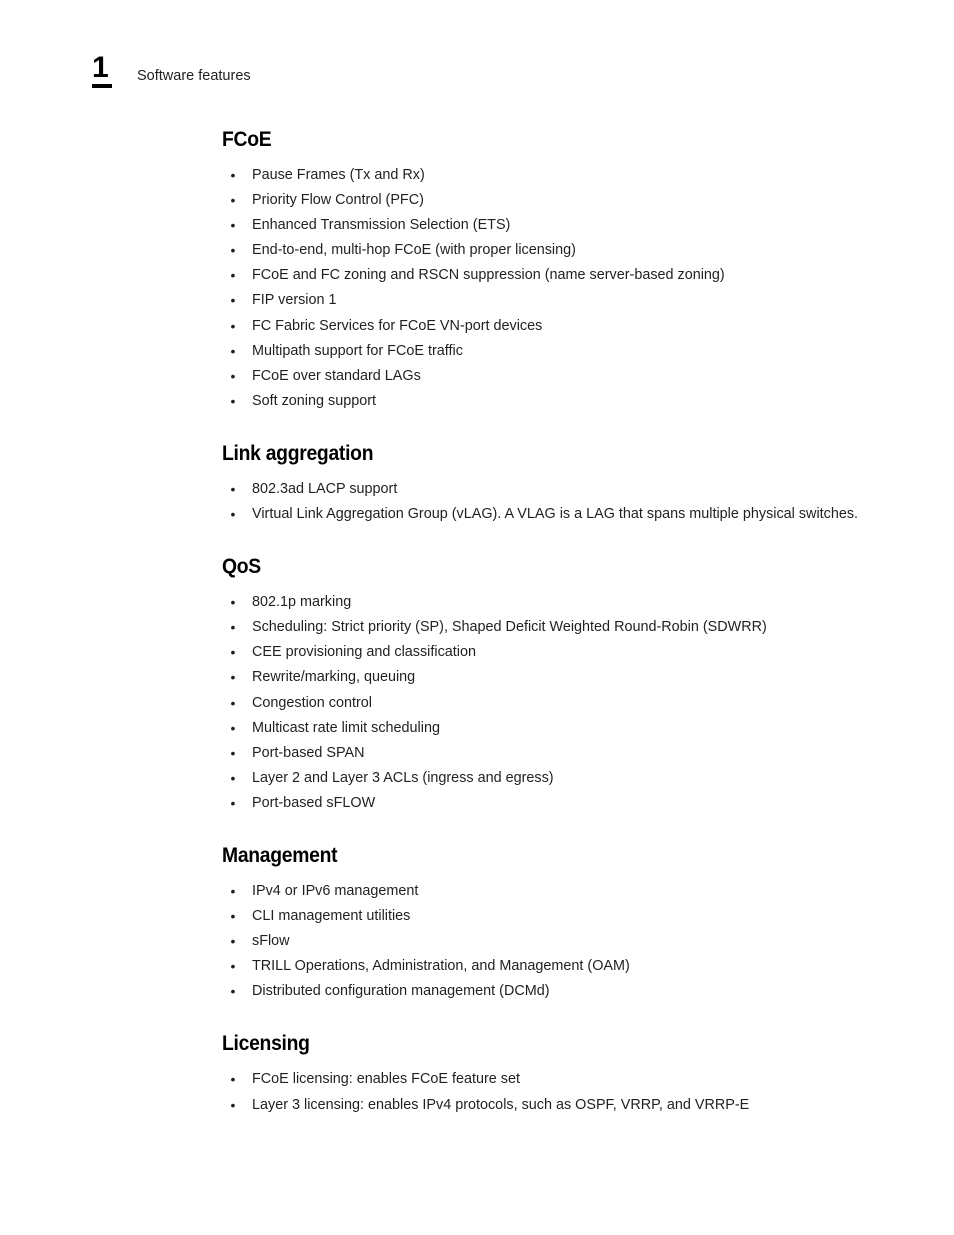 The width and height of the screenshot is (954, 1235). I want to click on list-item: • Pause Frames (Tx and Rx), so click(572, 175).